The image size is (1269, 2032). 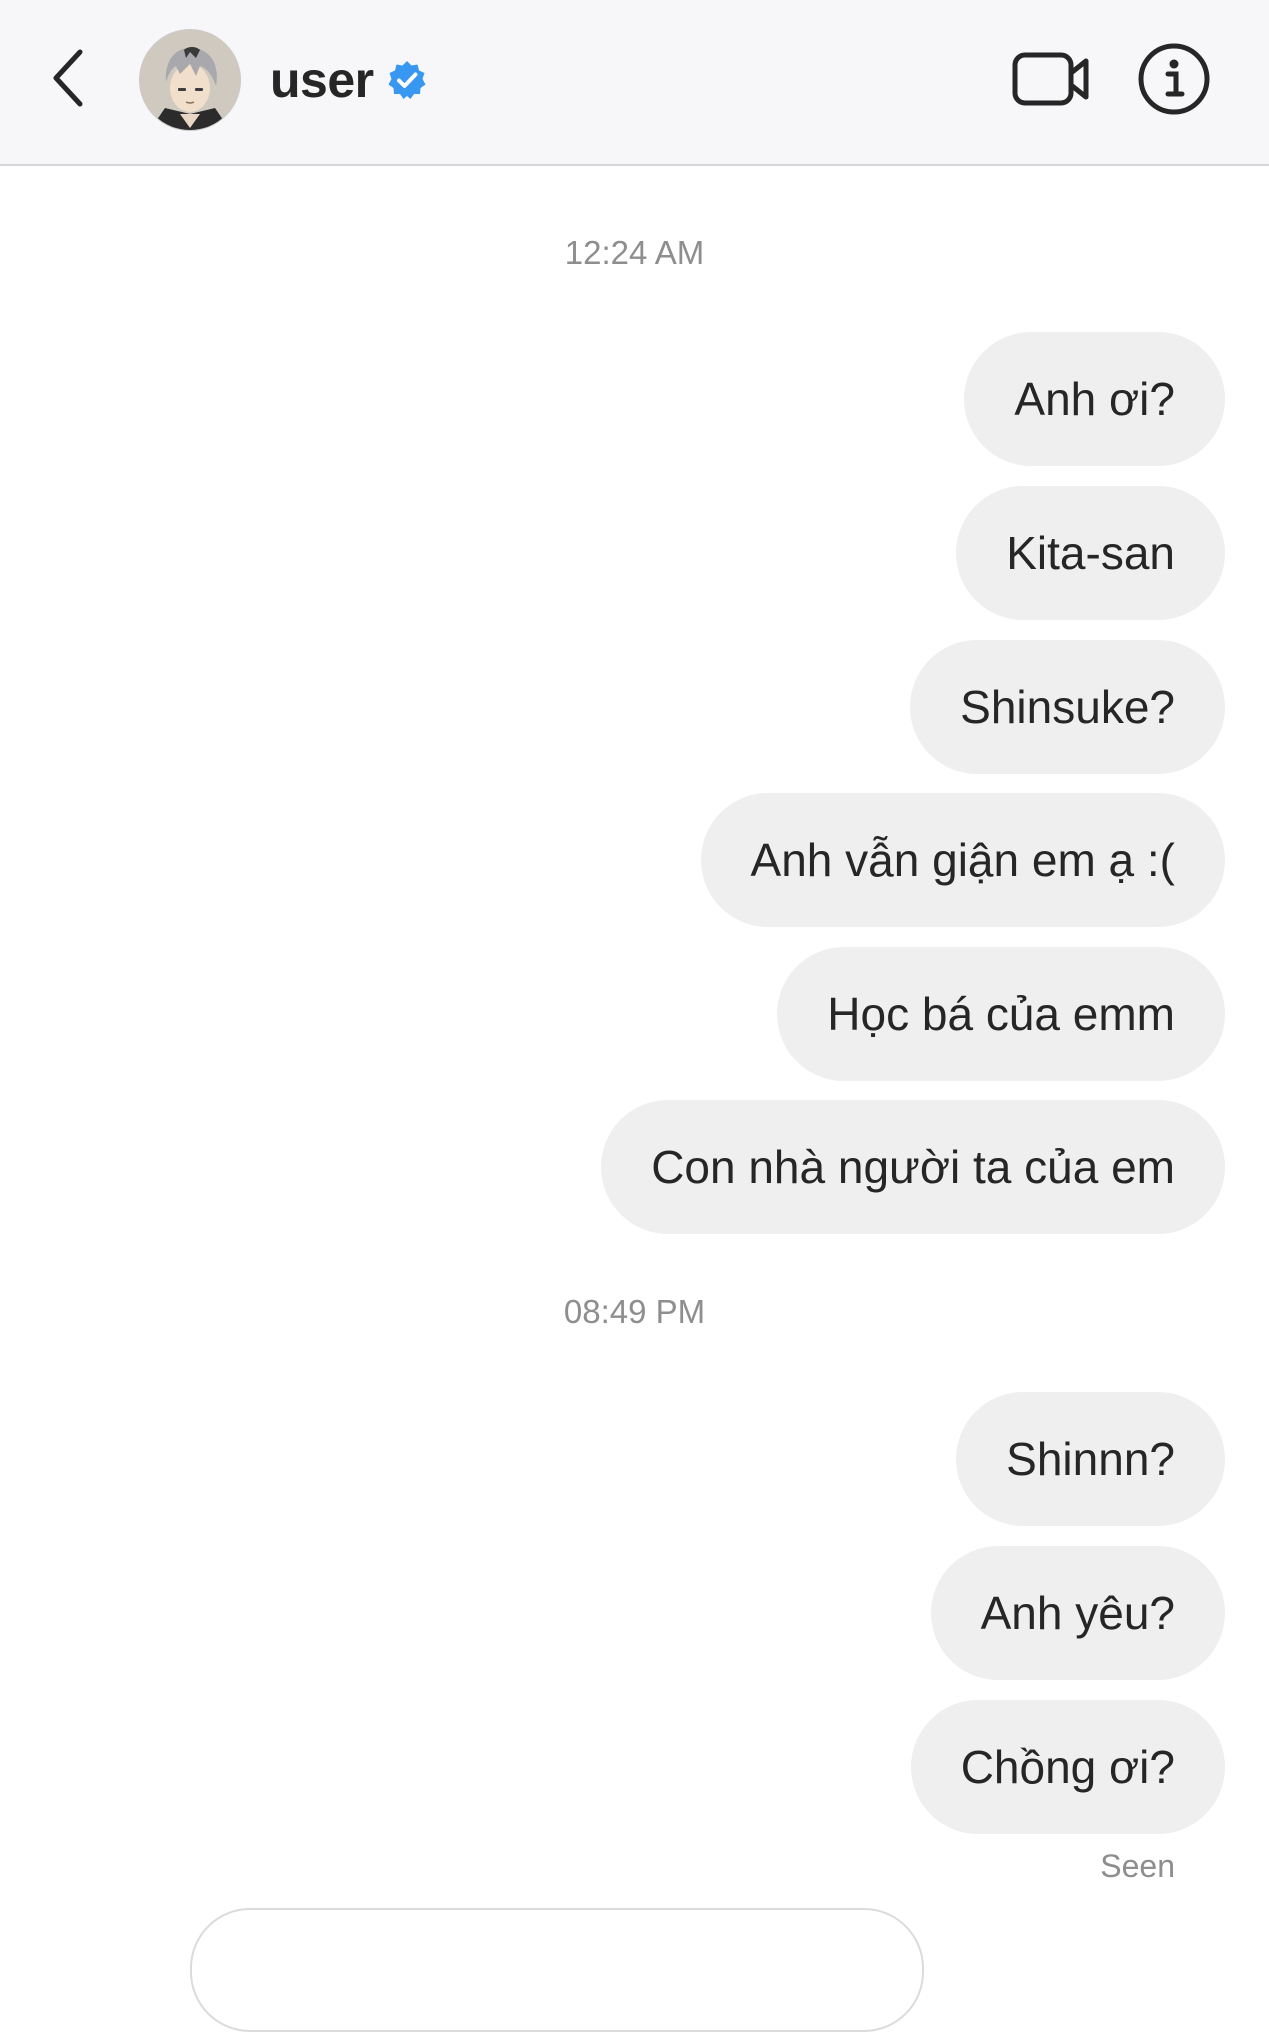 I want to click on video-camera-icon, so click(x=1052, y=81).